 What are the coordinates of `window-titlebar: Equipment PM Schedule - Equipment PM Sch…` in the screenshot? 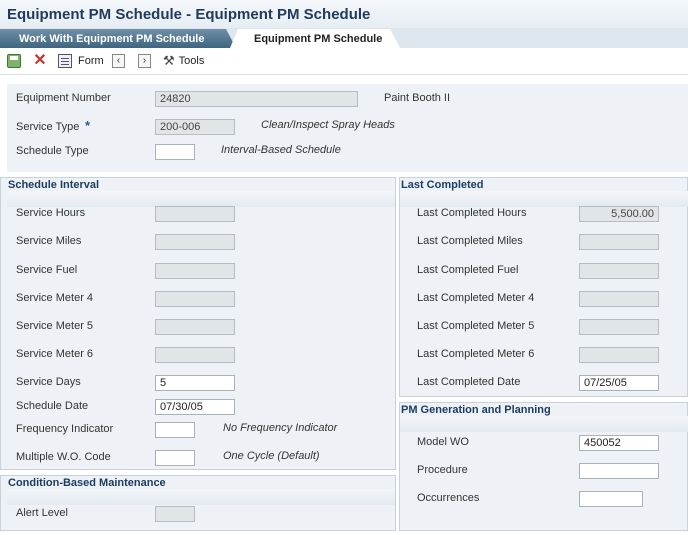 It's located at (344, 14).